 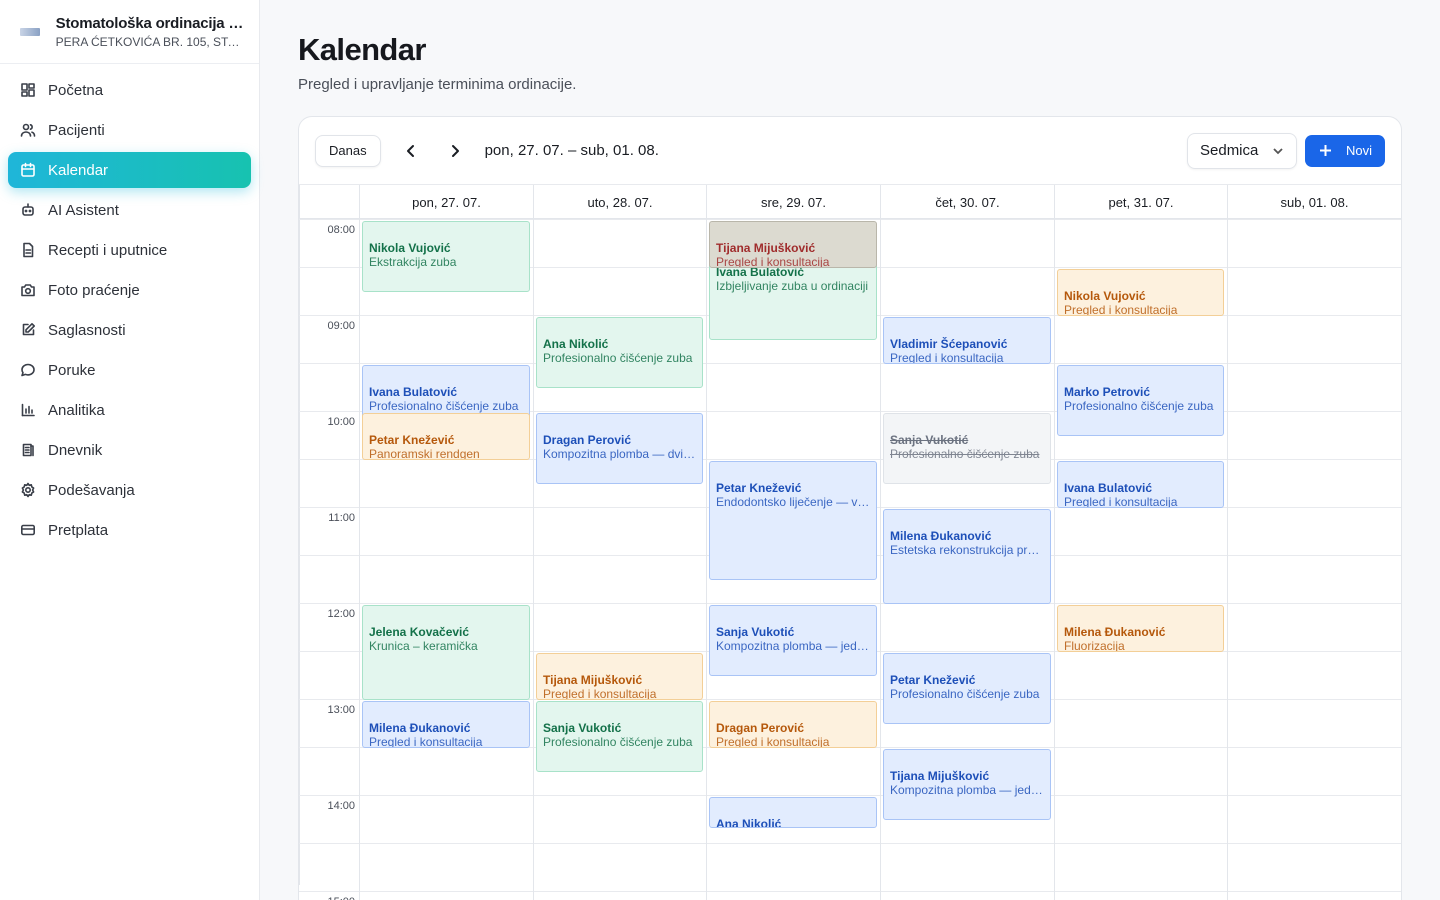 I want to click on clinic-logo, so click(x=30, y=32).